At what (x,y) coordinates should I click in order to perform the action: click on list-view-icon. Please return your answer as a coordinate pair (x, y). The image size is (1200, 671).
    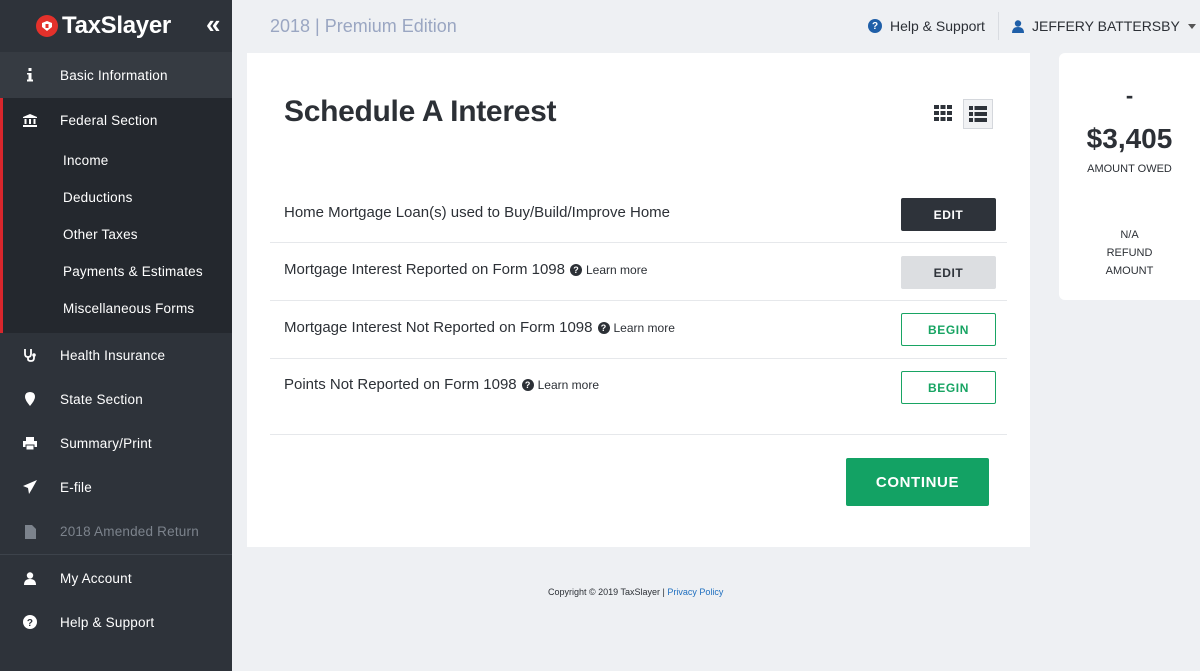
    Looking at the image, I should click on (978, 114).